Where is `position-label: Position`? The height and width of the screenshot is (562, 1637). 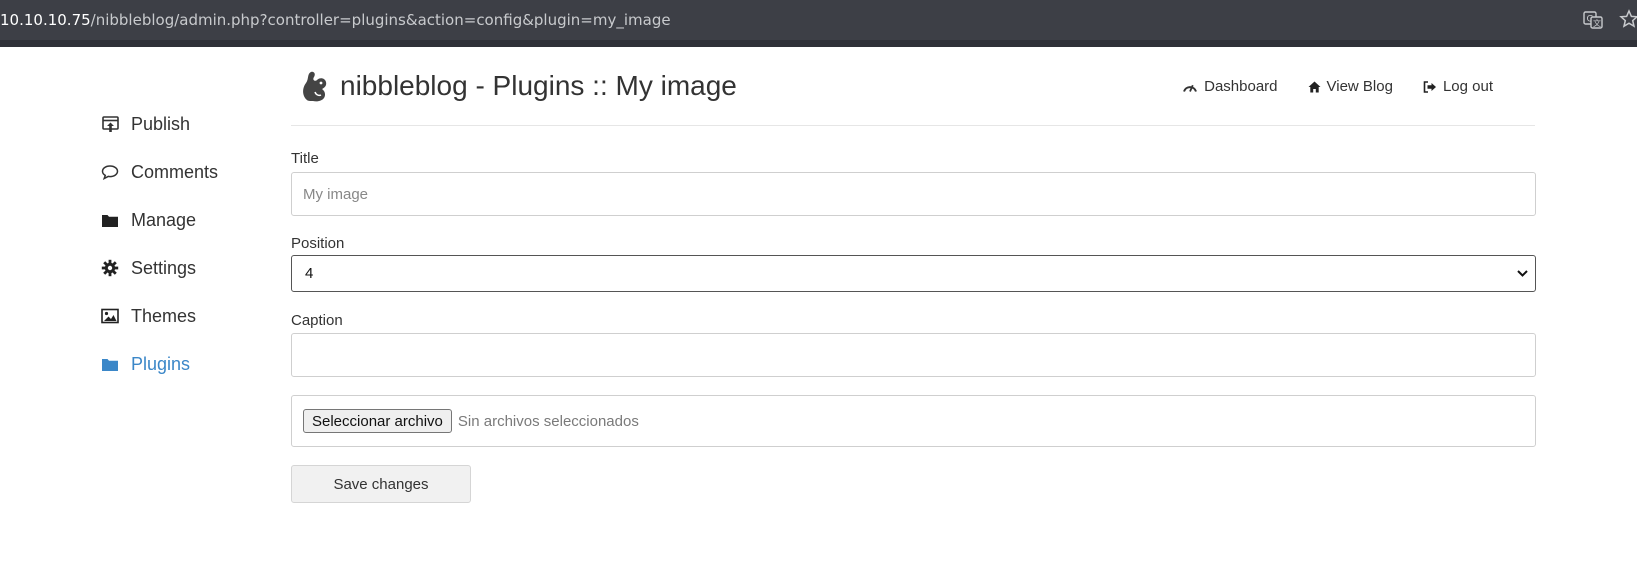
position-label: Position is located at coordinates (318, 243).